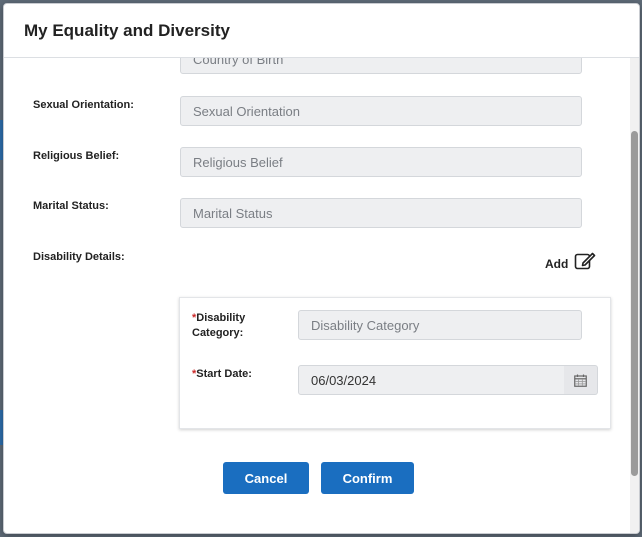 The height and width of the screenshot is (537, 642). I want to click on calendar-icon, so click(580, 380).